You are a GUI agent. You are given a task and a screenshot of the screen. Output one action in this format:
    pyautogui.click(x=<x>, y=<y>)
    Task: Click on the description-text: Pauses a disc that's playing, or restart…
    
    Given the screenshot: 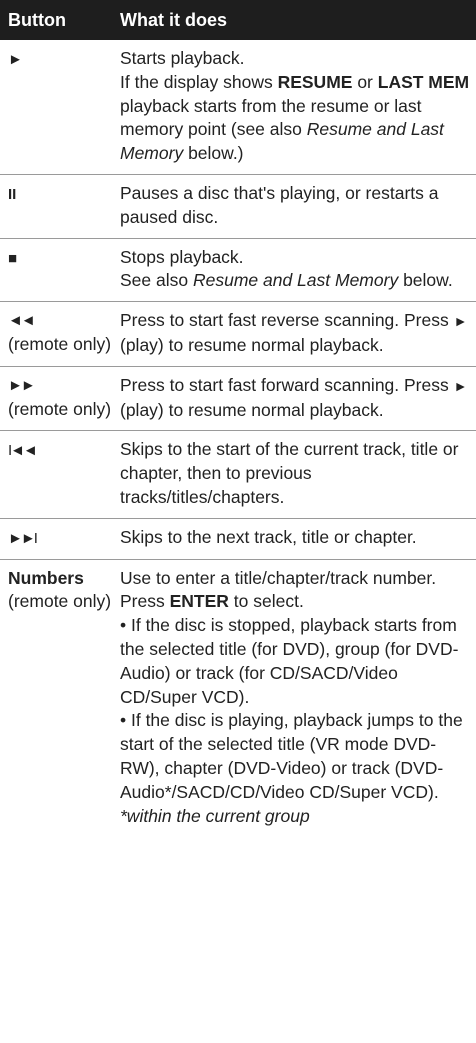 What is the action you would take?
    pyautogui.click(x=279, y=204)
    